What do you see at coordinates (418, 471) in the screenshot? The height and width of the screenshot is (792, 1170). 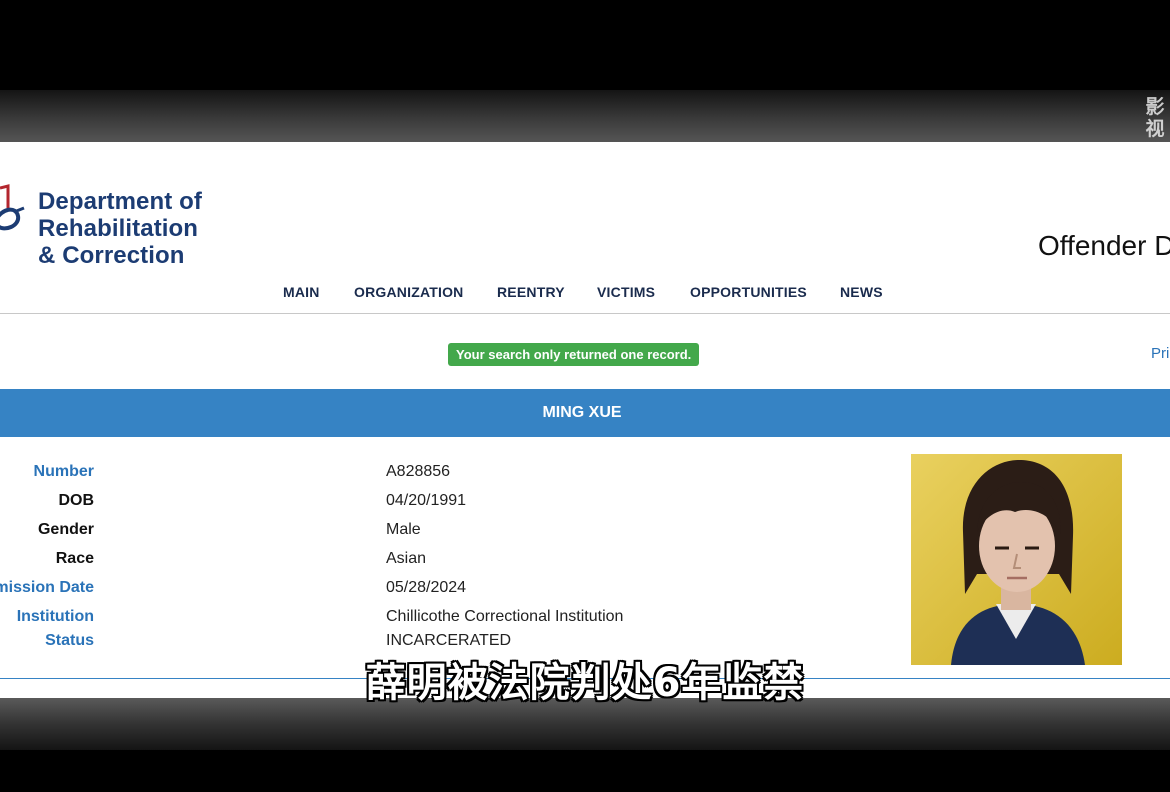 I see `number-value: A828856` at bounding box center [418, 471].